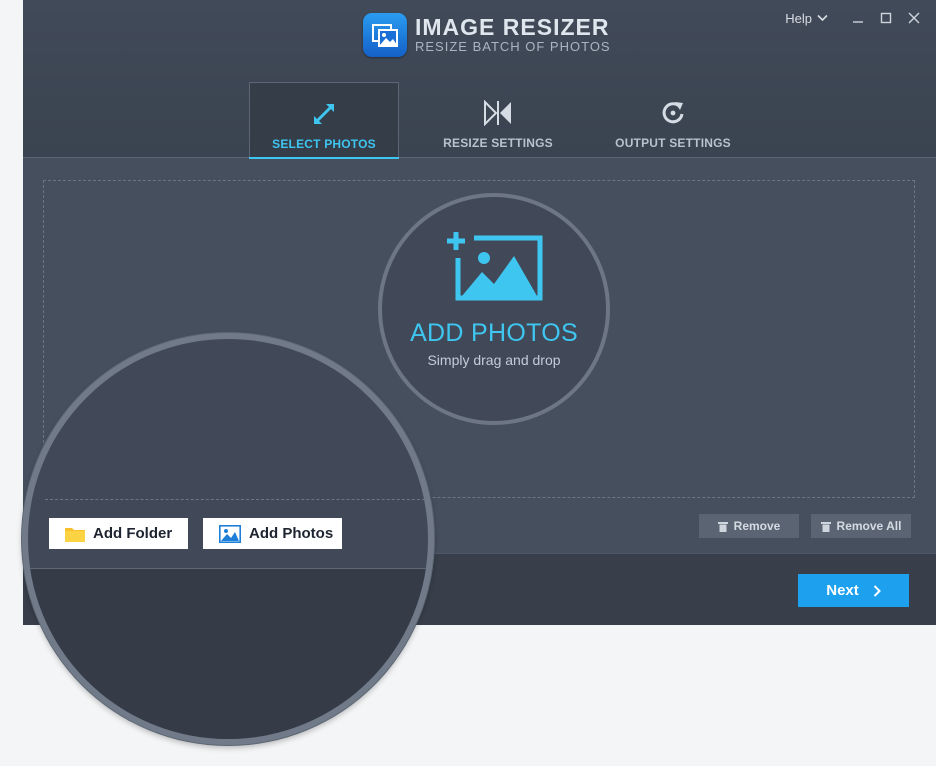 Image resolution: width=936 pixels, height=766 pixels. Describe the element at coordinates (877, 590) in the screenshot. I see `chevron-right-icon` at that location.